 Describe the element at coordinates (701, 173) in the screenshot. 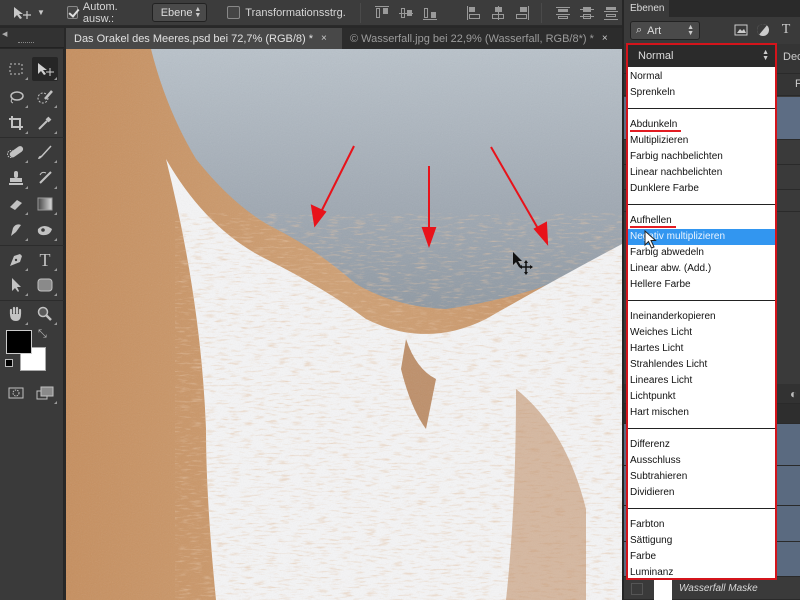

I see `blend-mode-option: Linear nachbelichten` at that location.